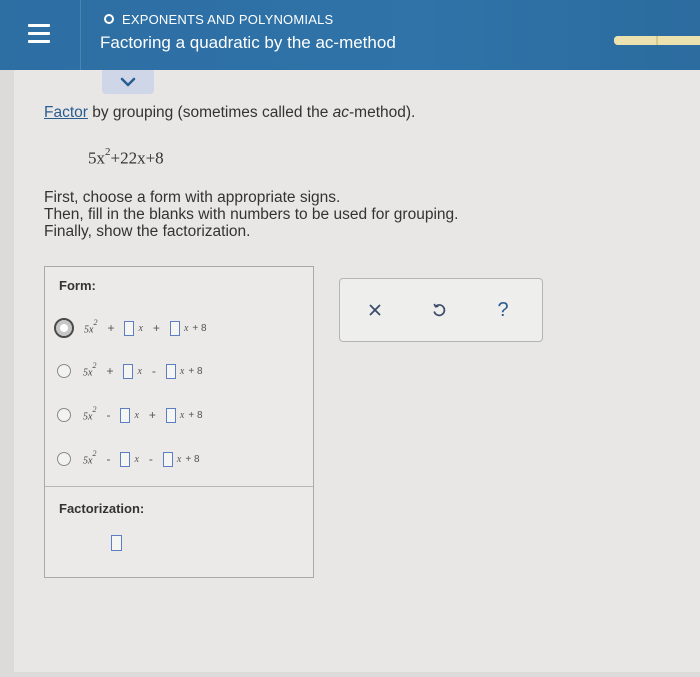 The height and width of the screenshot is (677, 700). Describe the element at coordinates (248, 42) in the screenshot. I see `page-title: Factoring a quadratic by the ac-method` at that location.